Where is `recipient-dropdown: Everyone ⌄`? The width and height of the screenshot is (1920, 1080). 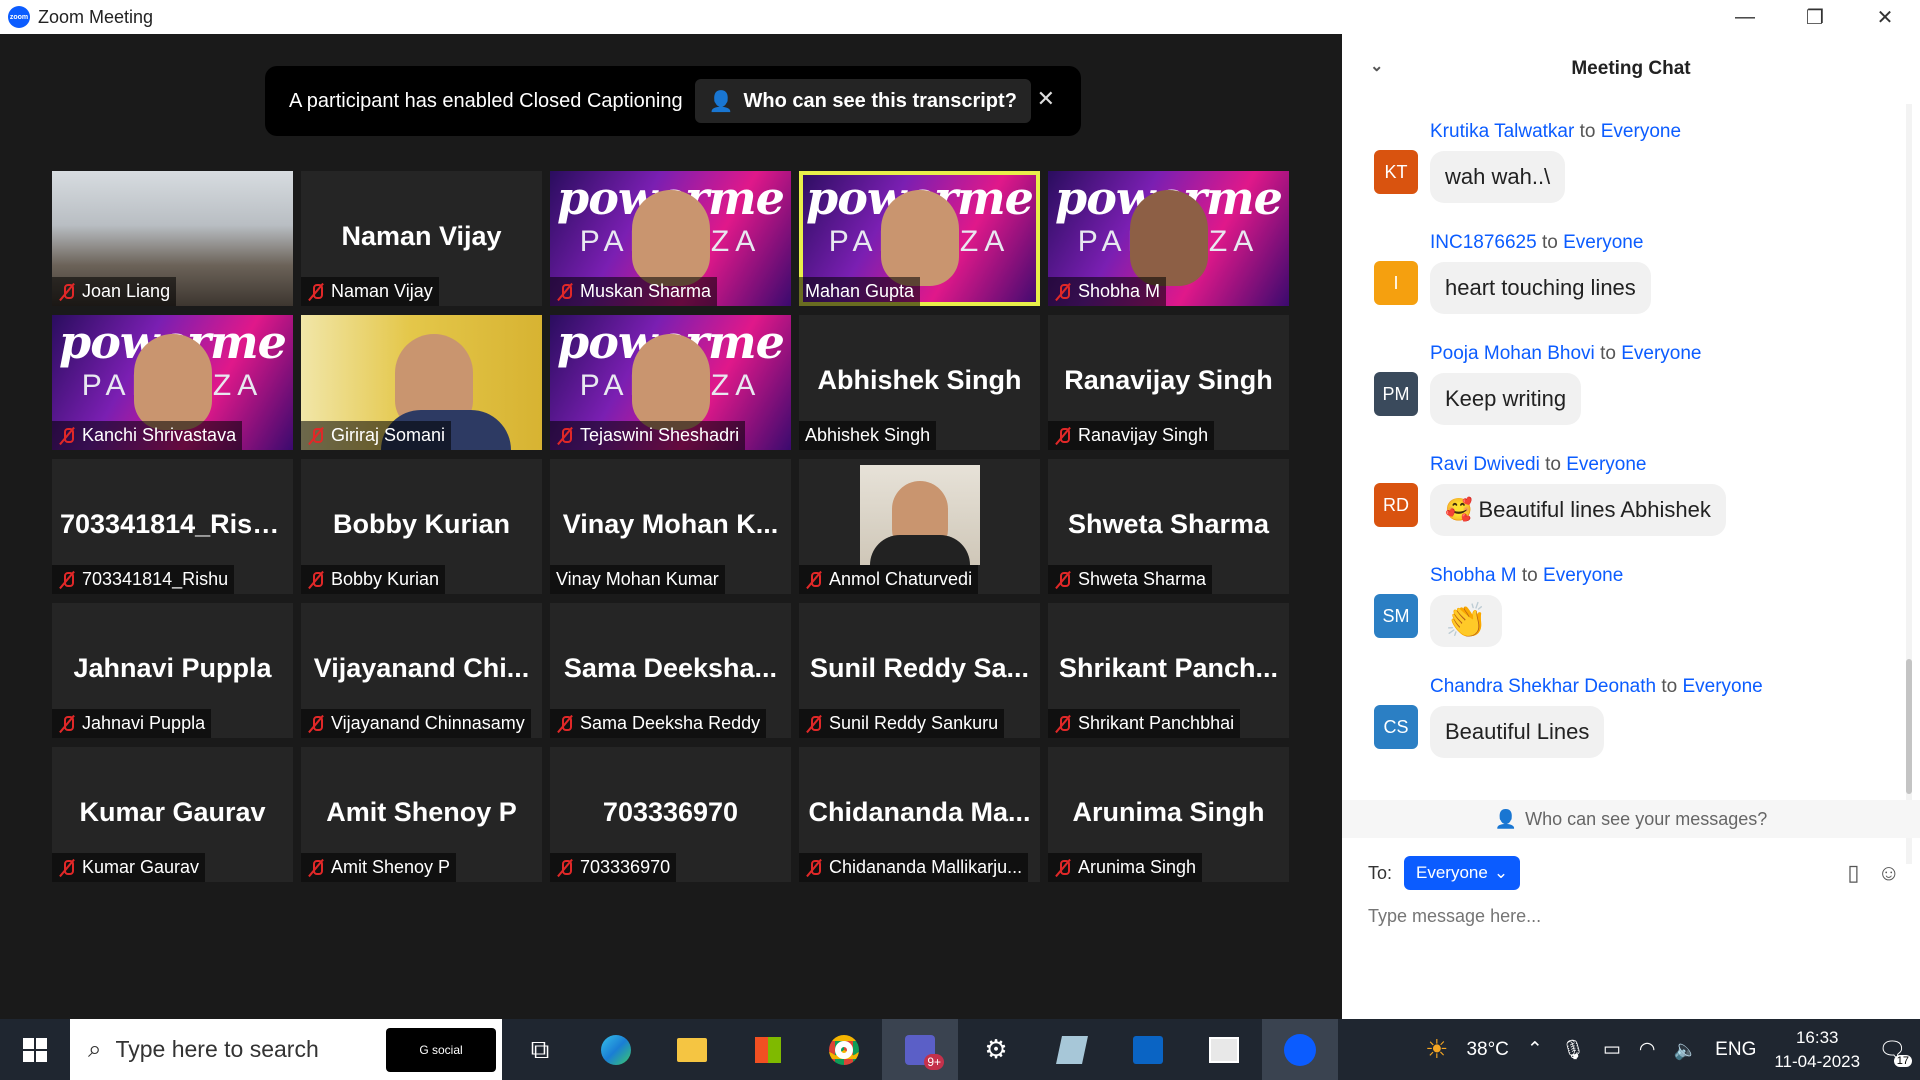 recipient-dropdown: Everyone ⌄ is located at coordinates (1462, 873).